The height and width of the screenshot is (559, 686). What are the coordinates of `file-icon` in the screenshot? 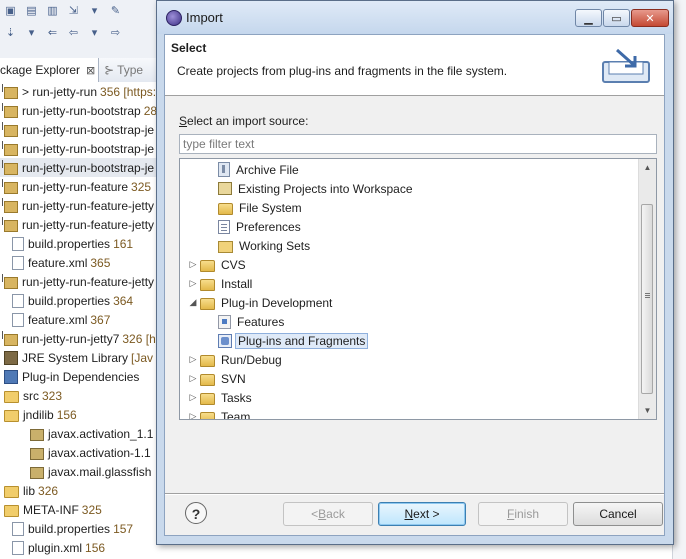 It's located at (18, 547).